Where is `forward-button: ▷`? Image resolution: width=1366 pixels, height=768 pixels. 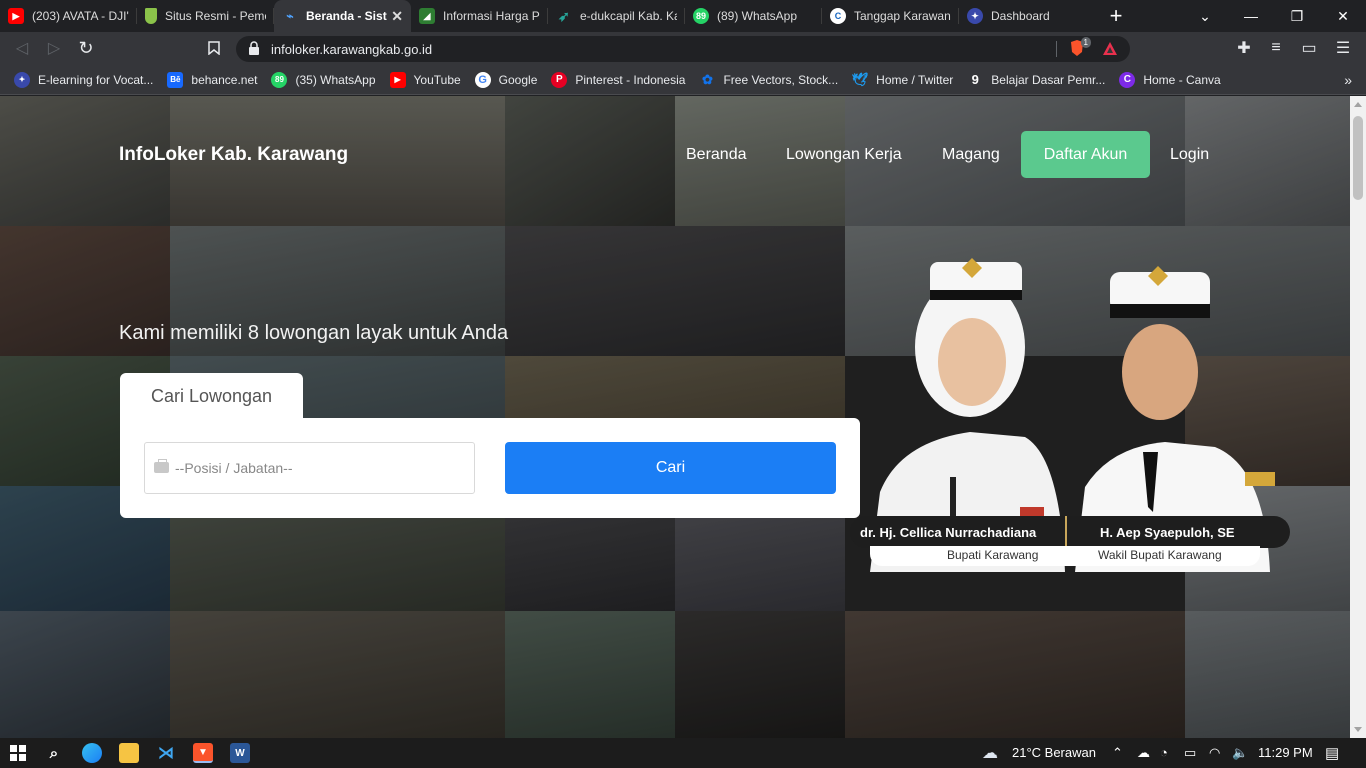 forward-button: ▷ is located at coordinates (54, 48).